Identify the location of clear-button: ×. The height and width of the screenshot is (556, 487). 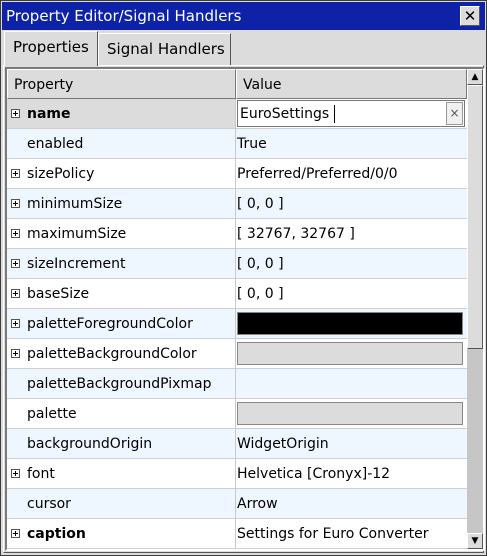
(454, 113).